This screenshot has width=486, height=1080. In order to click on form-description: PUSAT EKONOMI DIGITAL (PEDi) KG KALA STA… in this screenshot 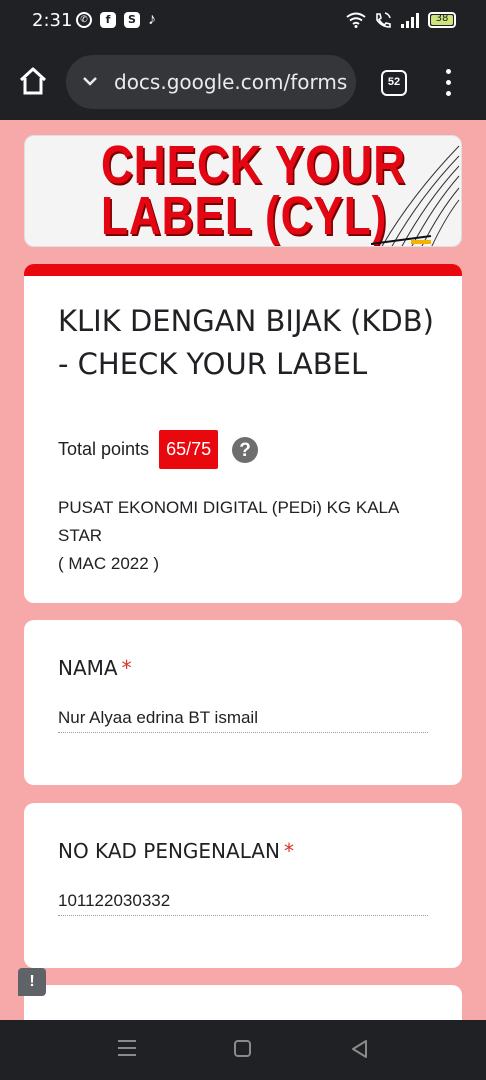, I will do `click(248, 536)`.